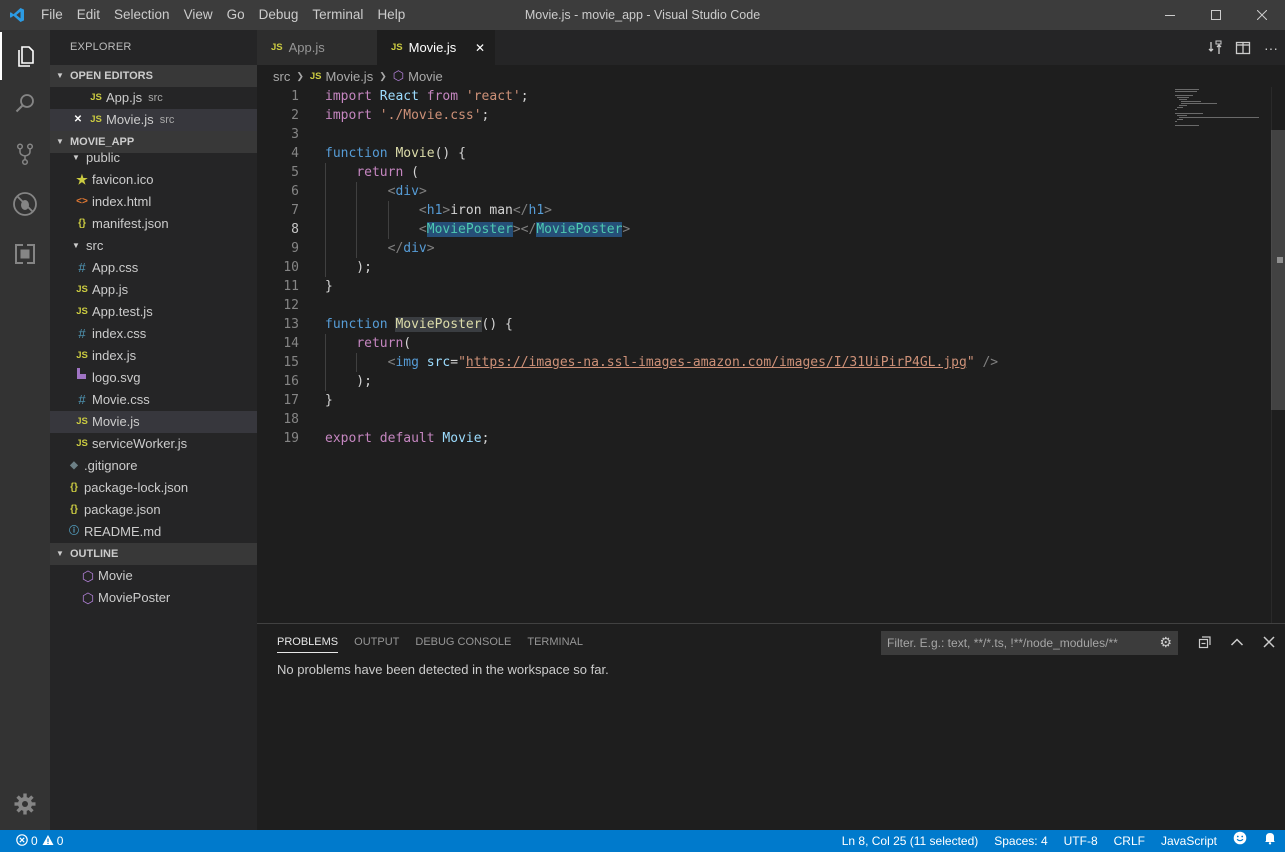 The height and width of the screenshot is (852, 1285). Describe the element at coordinates (771, 286) in the screenshot. I see `code-line: 11}` at that location.